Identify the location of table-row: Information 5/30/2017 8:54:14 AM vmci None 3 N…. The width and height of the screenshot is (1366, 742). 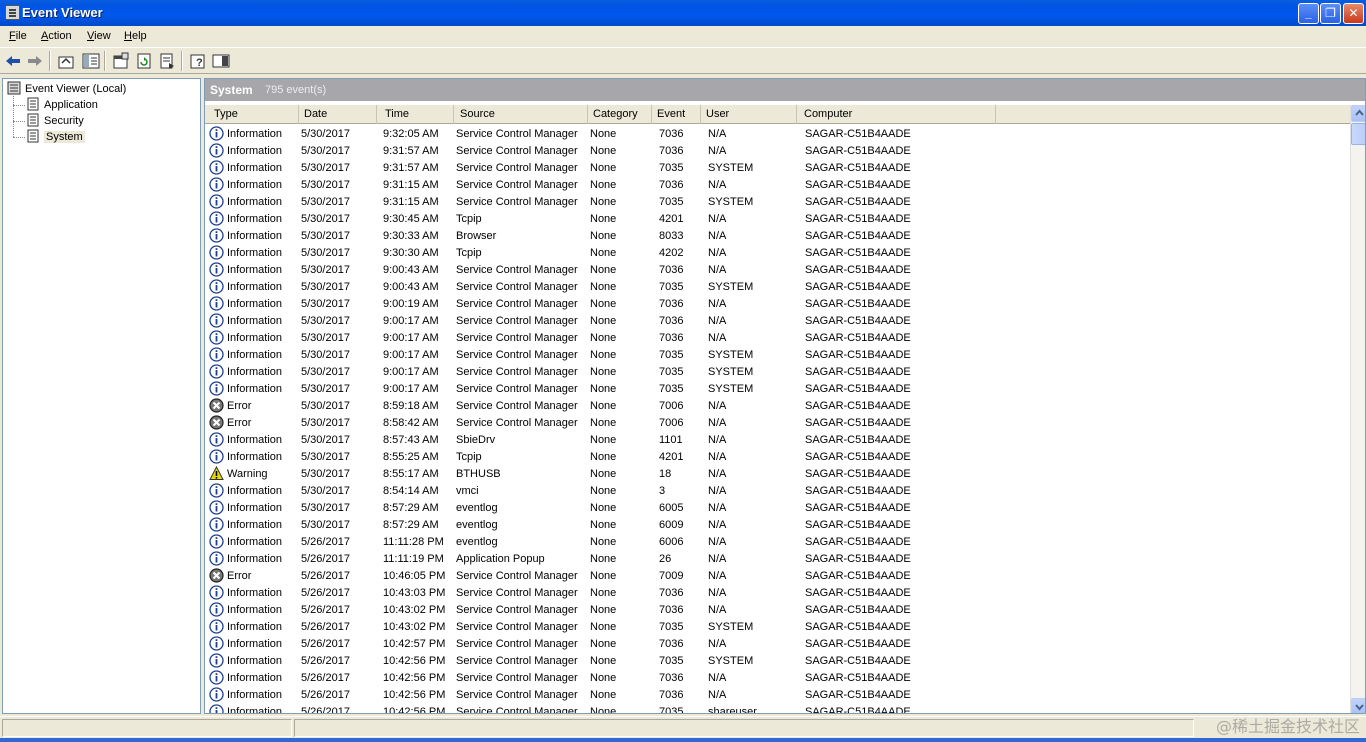
(777, 491).